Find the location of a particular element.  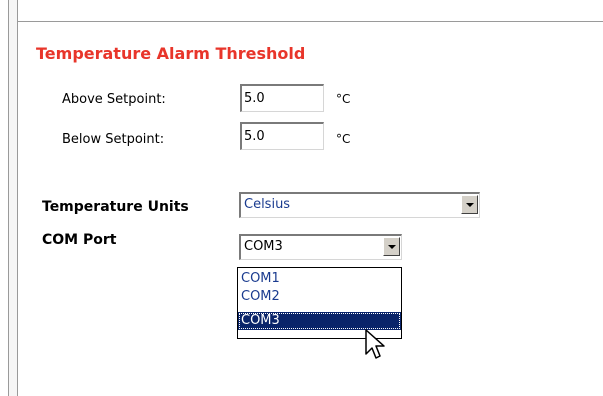

section-title: Temperature Alarm Threshold is located at coordinates (171, 53).